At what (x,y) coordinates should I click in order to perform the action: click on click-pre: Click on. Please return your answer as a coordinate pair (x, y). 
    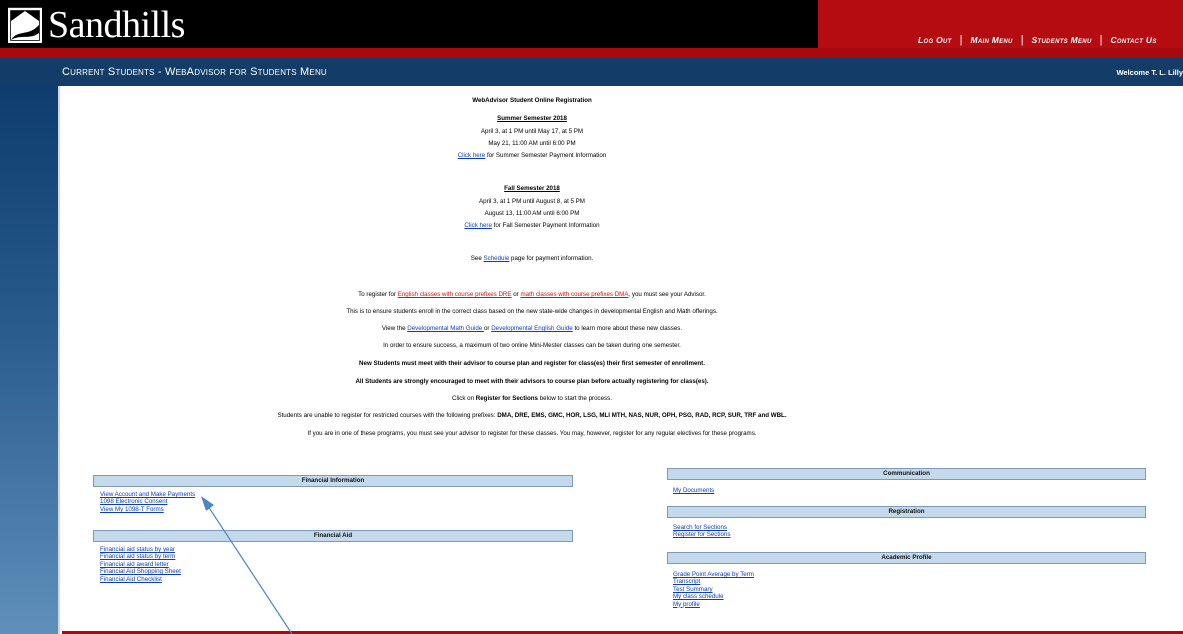
    Looking at the image, I should click on (464, 398).